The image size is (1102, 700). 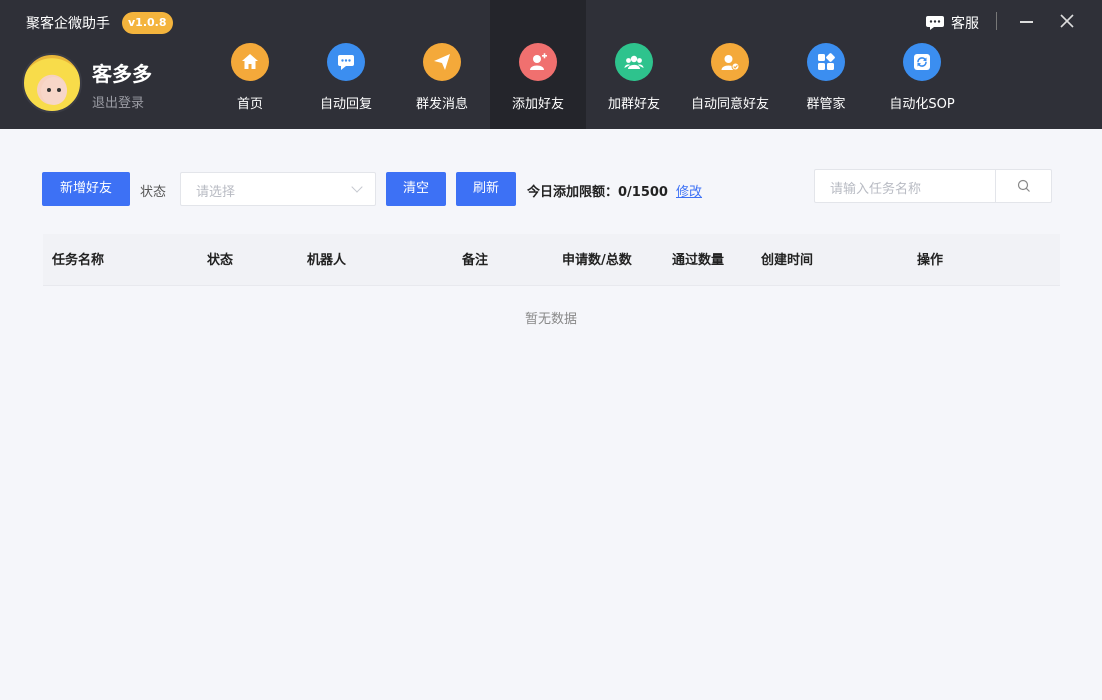 I want to click on chat-bubble-icon, so click(x=346, y=62).